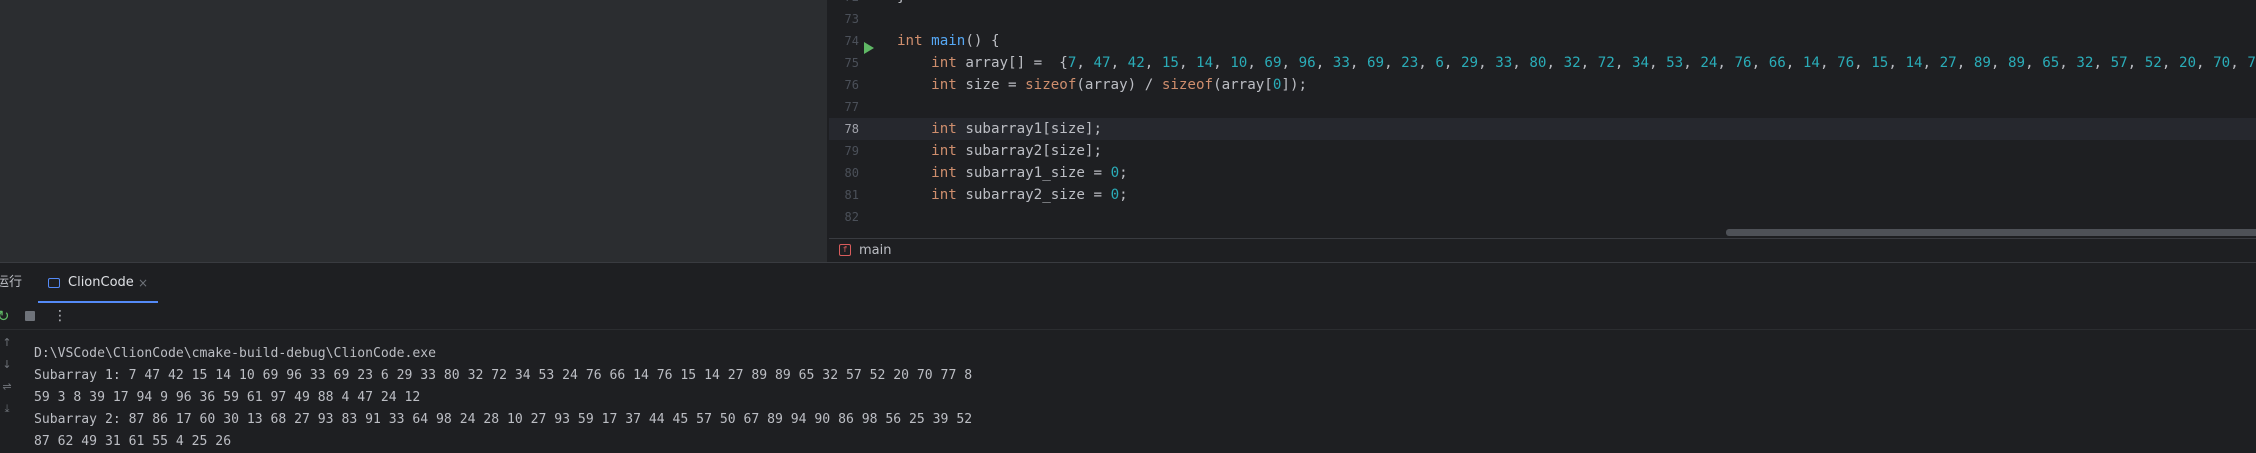  What do you see at coordinates (2051, 63) in the screenshot?
I see `code-token: 65` at bounding box center [2051, 63].